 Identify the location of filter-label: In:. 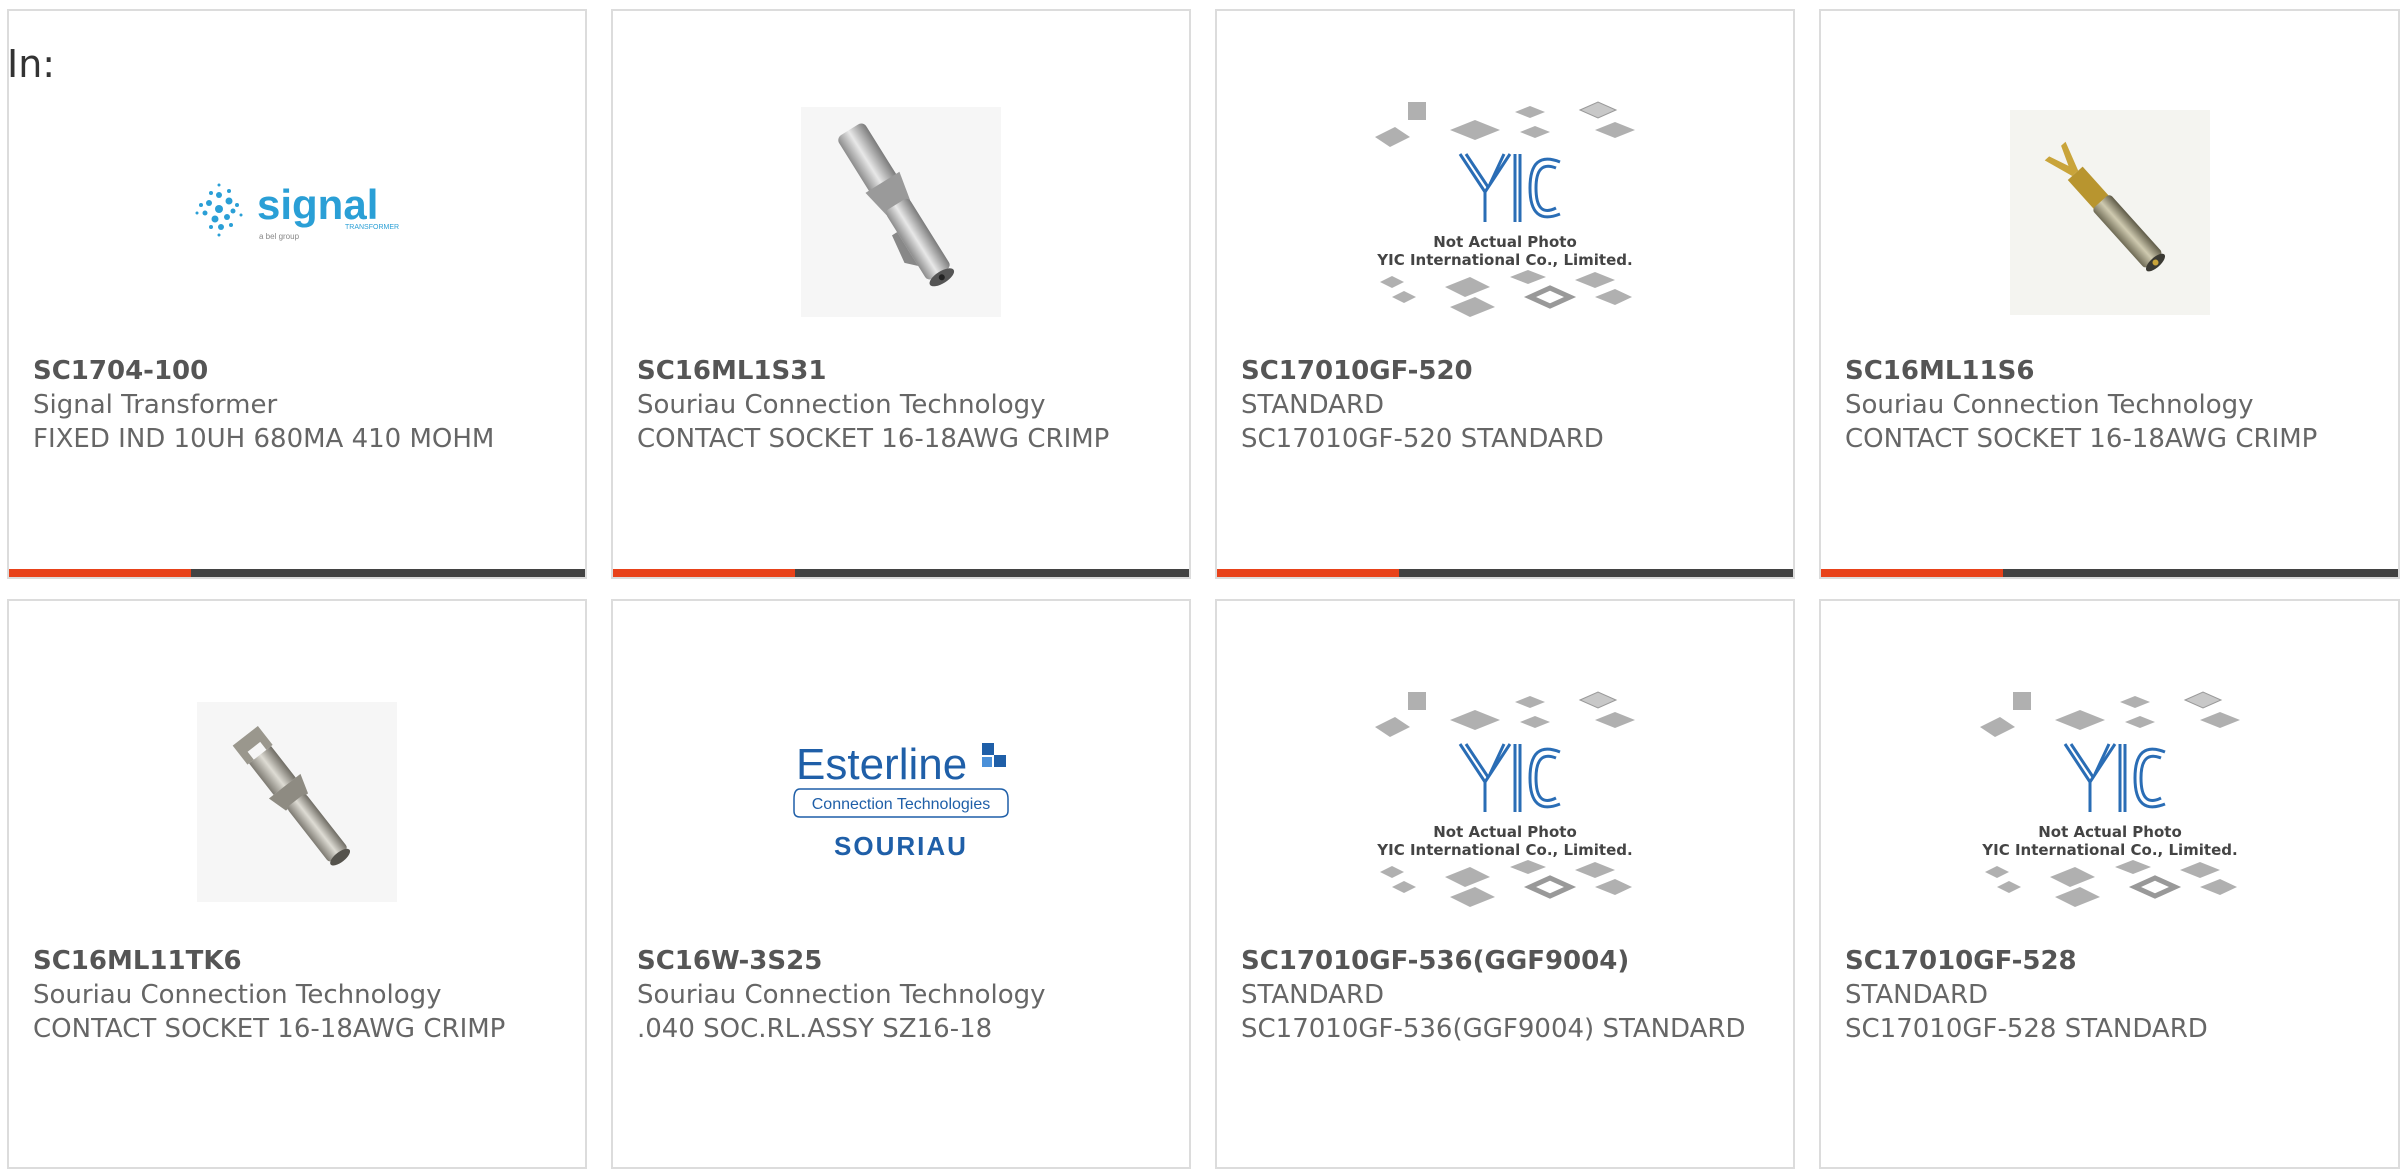
(31, 64).